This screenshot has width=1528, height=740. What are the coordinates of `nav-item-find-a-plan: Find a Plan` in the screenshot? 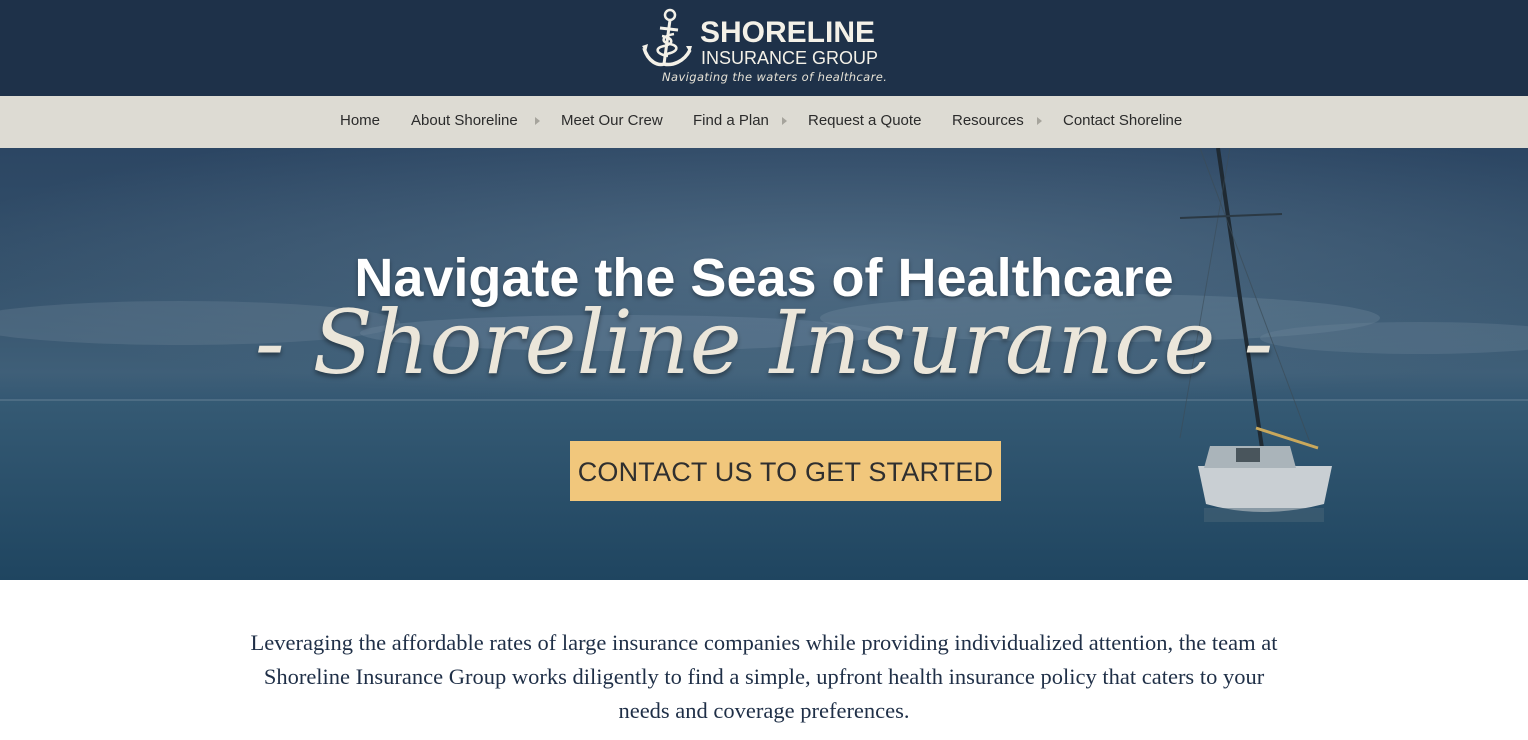 It's located at (731, 122).